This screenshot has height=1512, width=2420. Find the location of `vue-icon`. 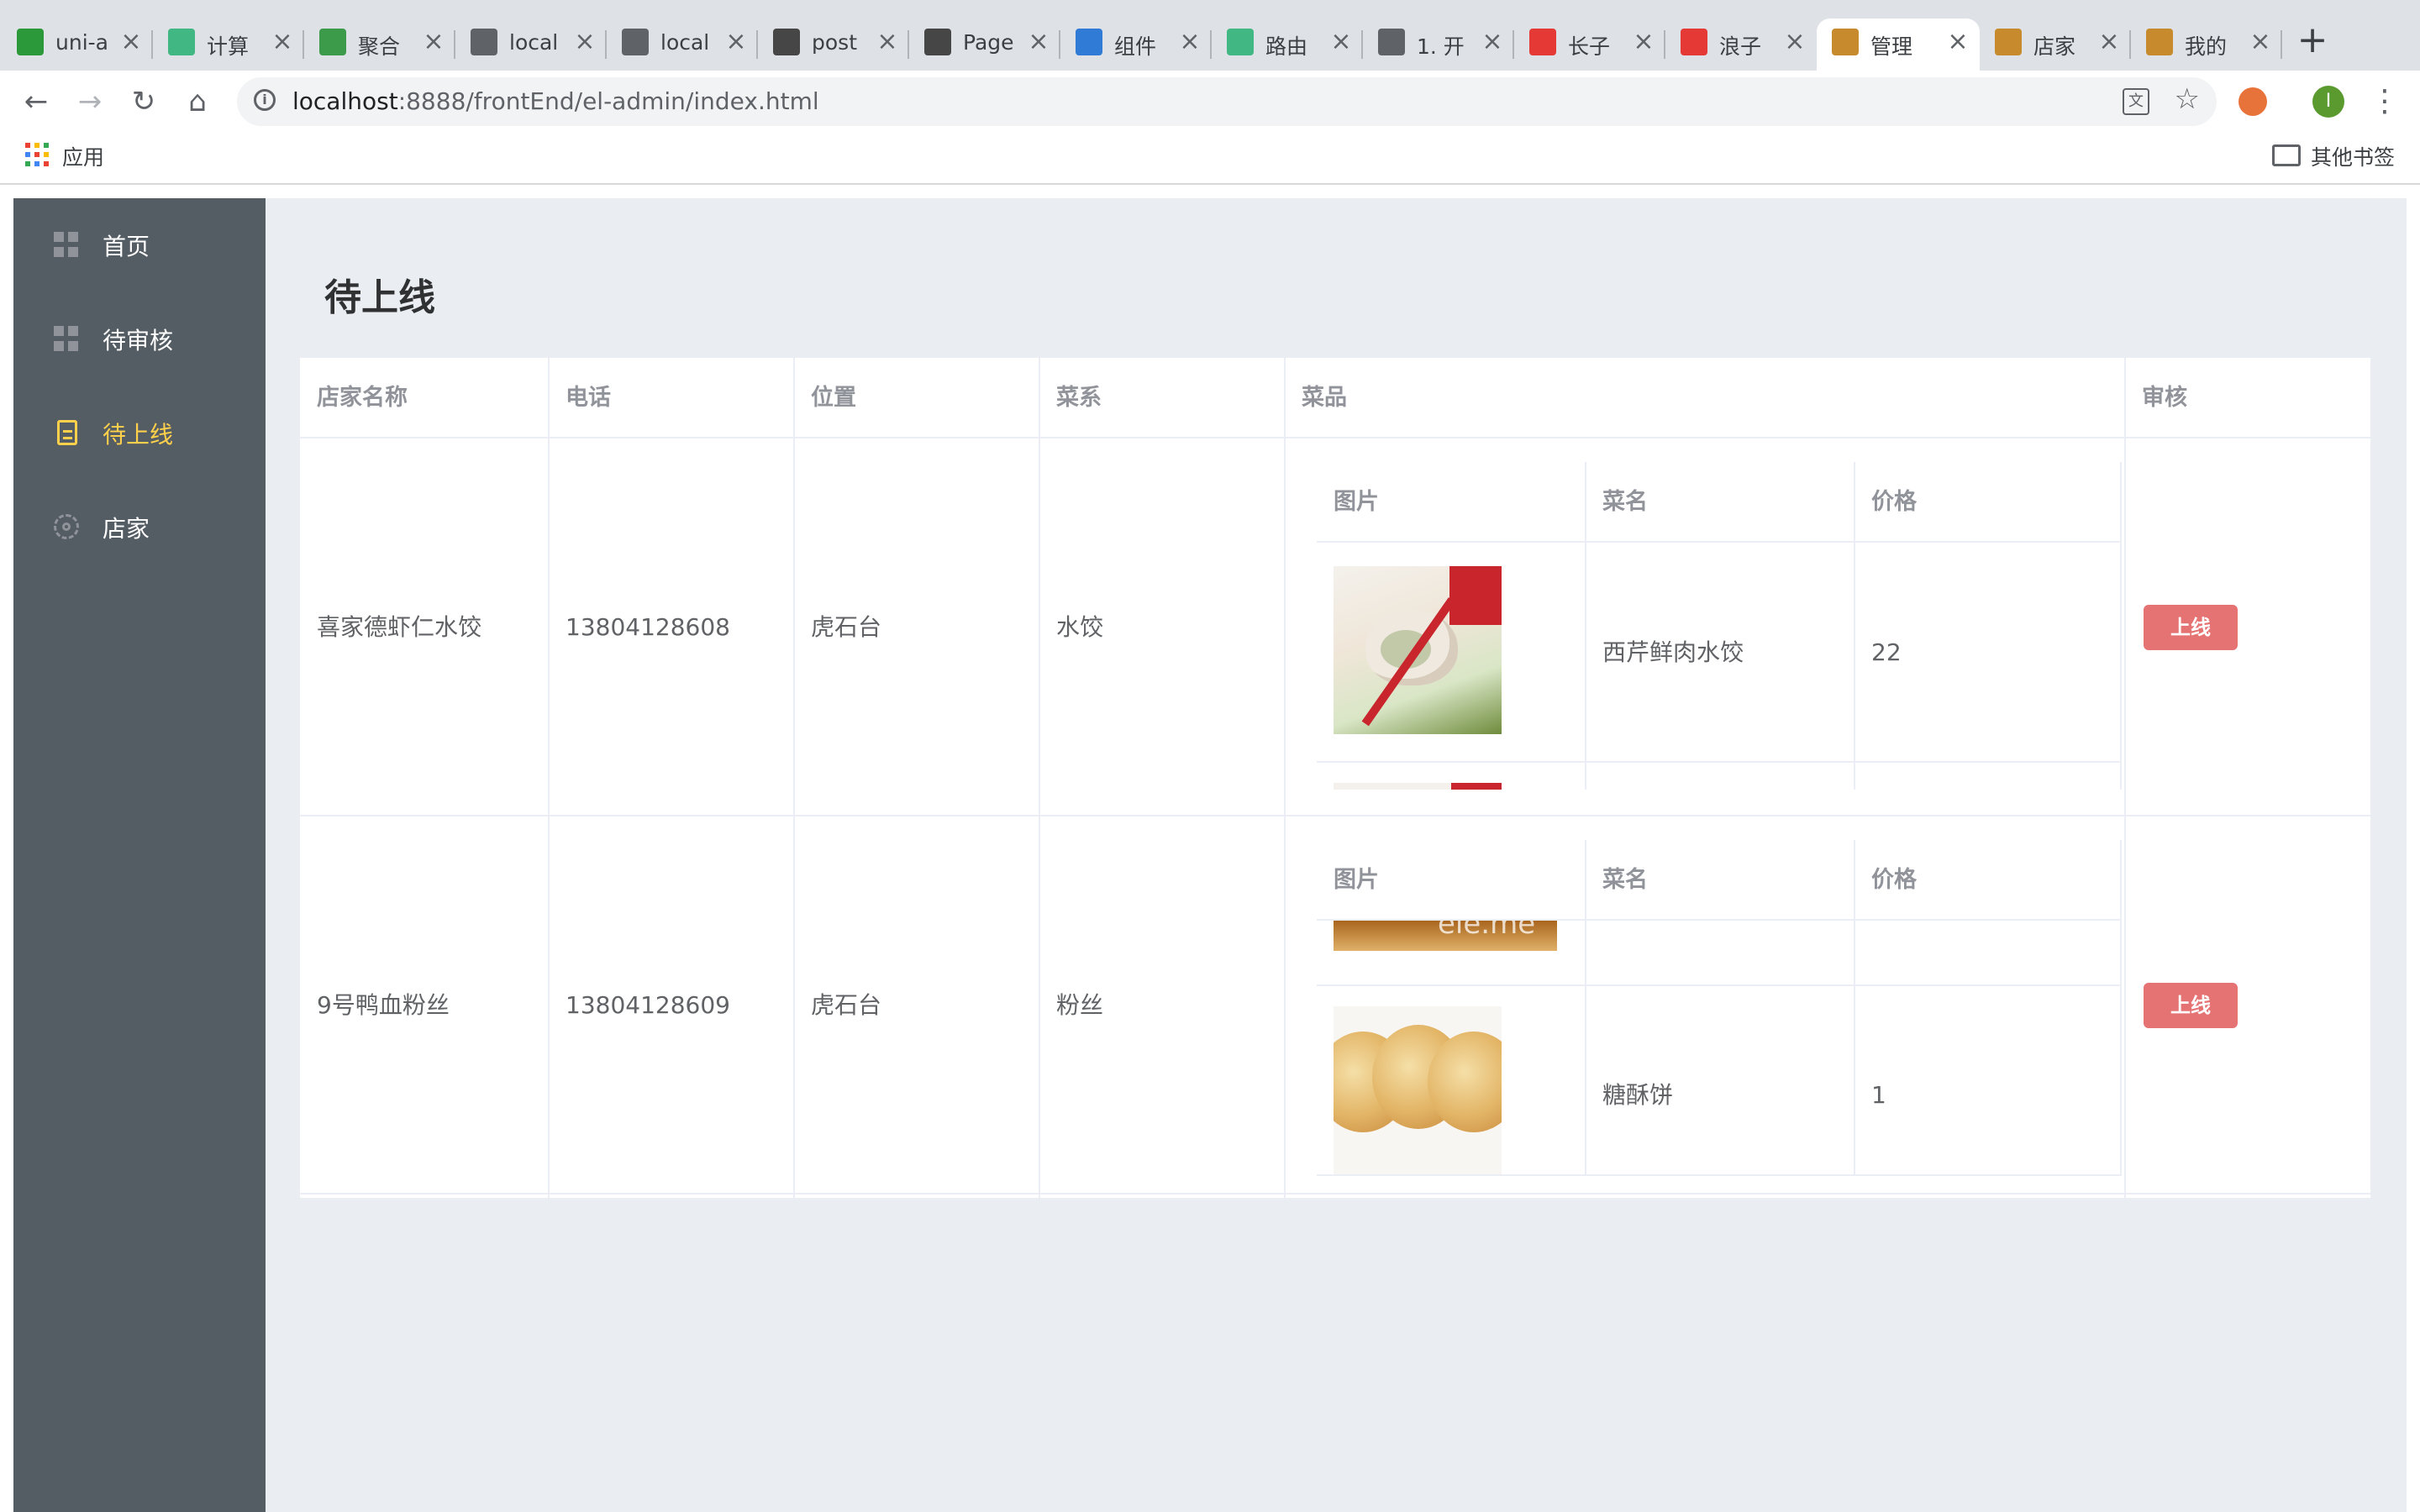

vue-icon is located at coordinates (181, 42).